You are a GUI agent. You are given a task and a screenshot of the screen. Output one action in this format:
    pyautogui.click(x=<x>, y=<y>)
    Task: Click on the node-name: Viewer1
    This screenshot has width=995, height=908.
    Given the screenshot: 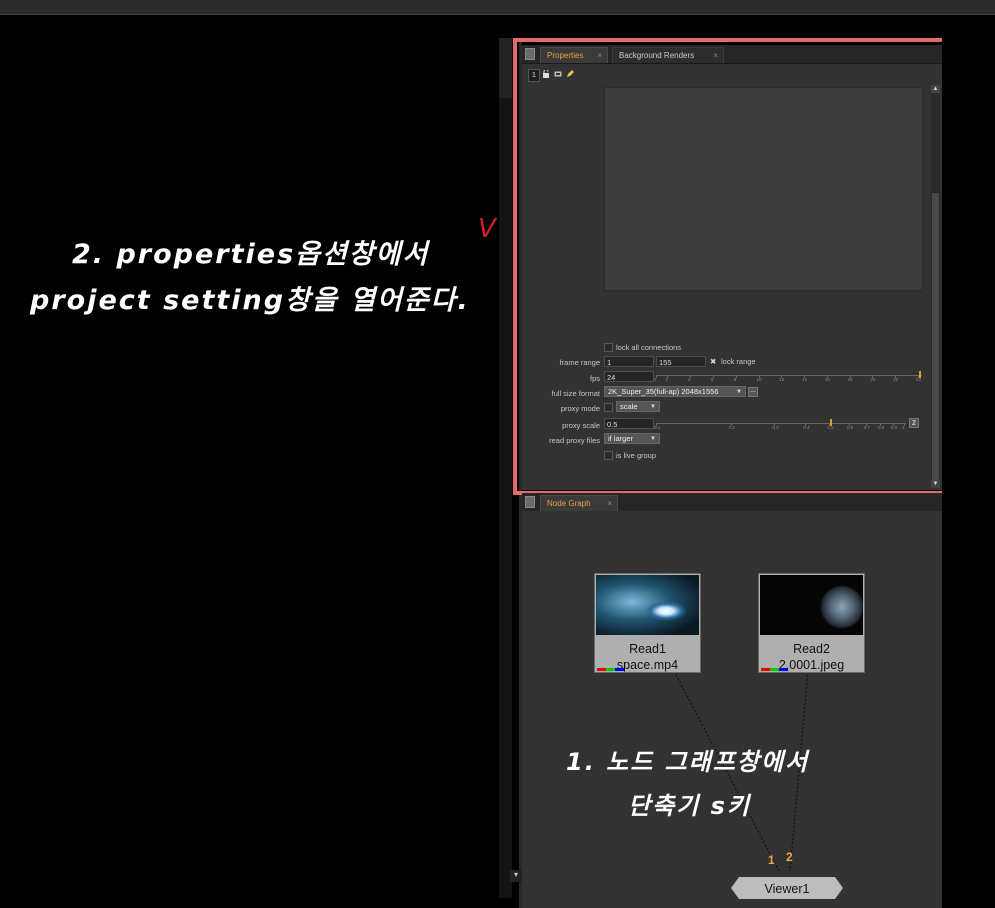 What is the action you would take?
    pyautogui.click(x=787, y=889)
    